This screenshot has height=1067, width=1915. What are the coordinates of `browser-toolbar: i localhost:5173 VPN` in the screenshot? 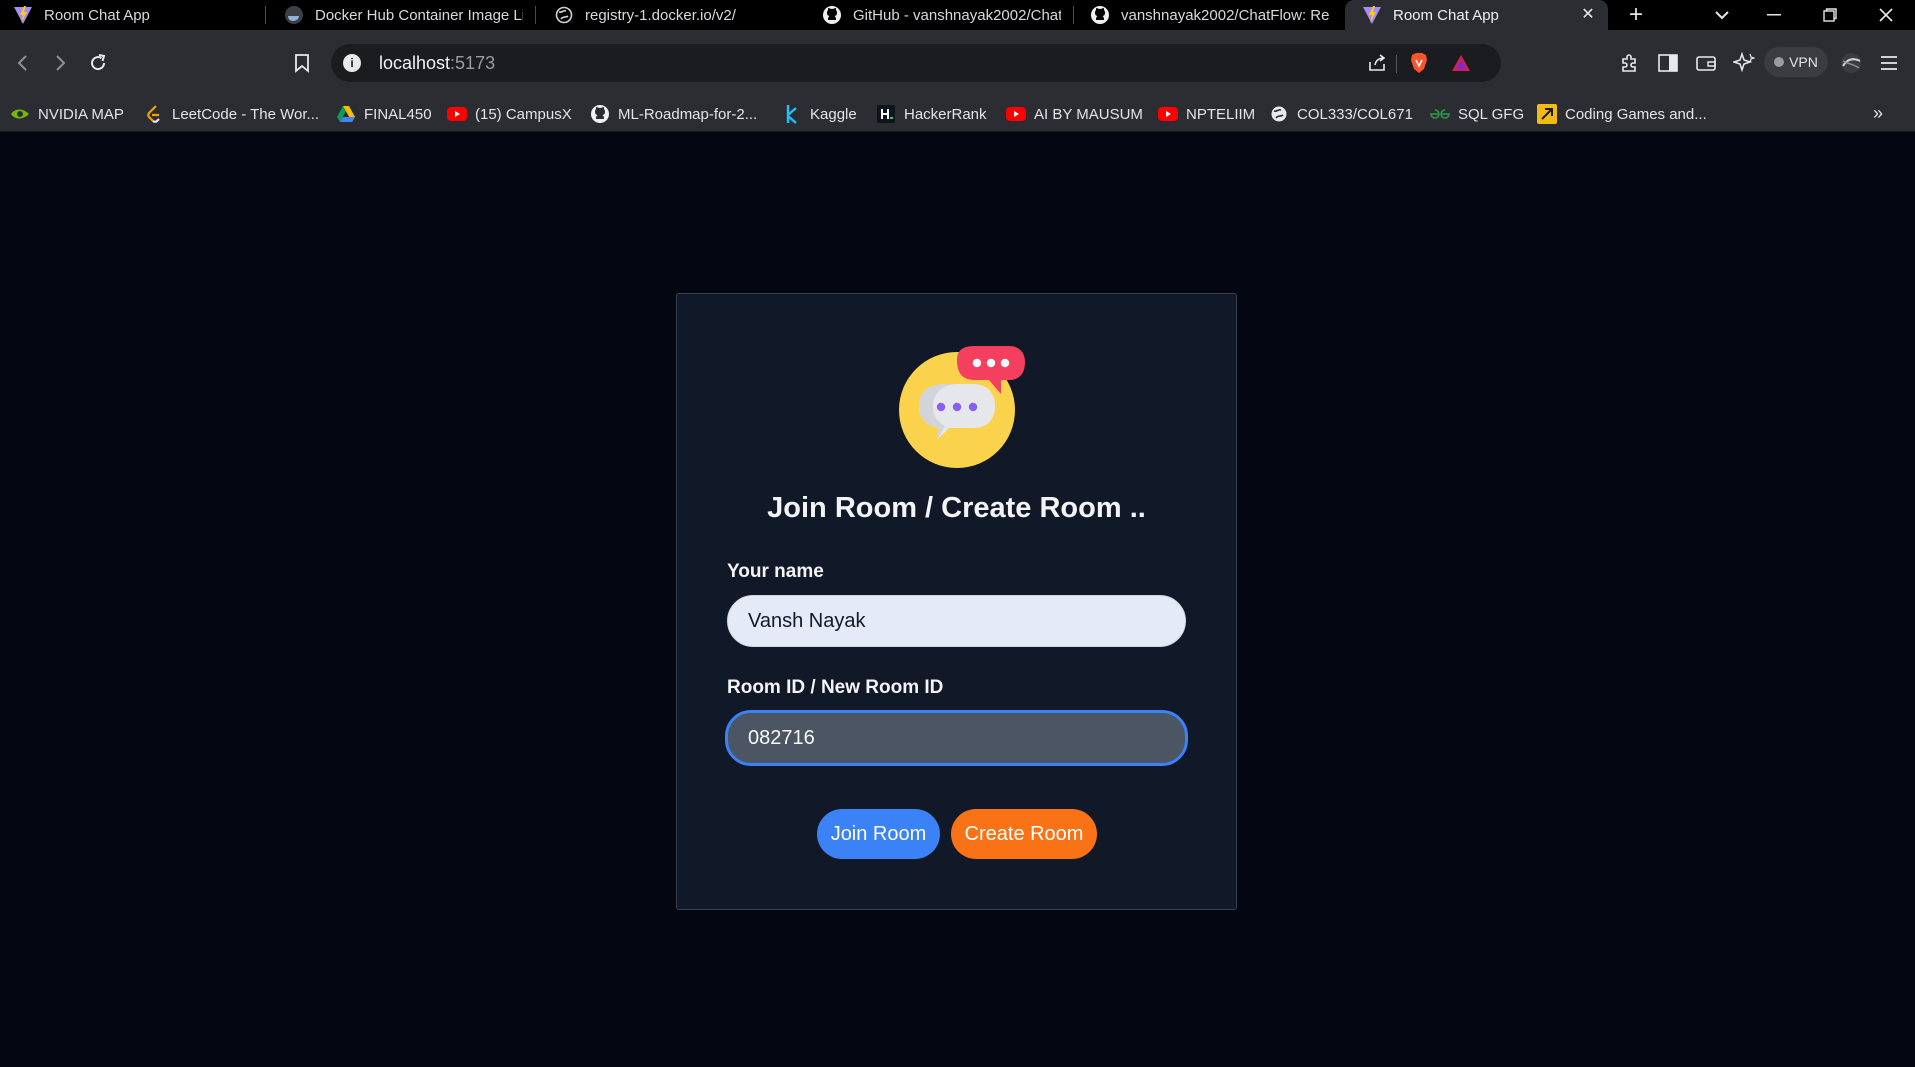 It's located at (957, 63).